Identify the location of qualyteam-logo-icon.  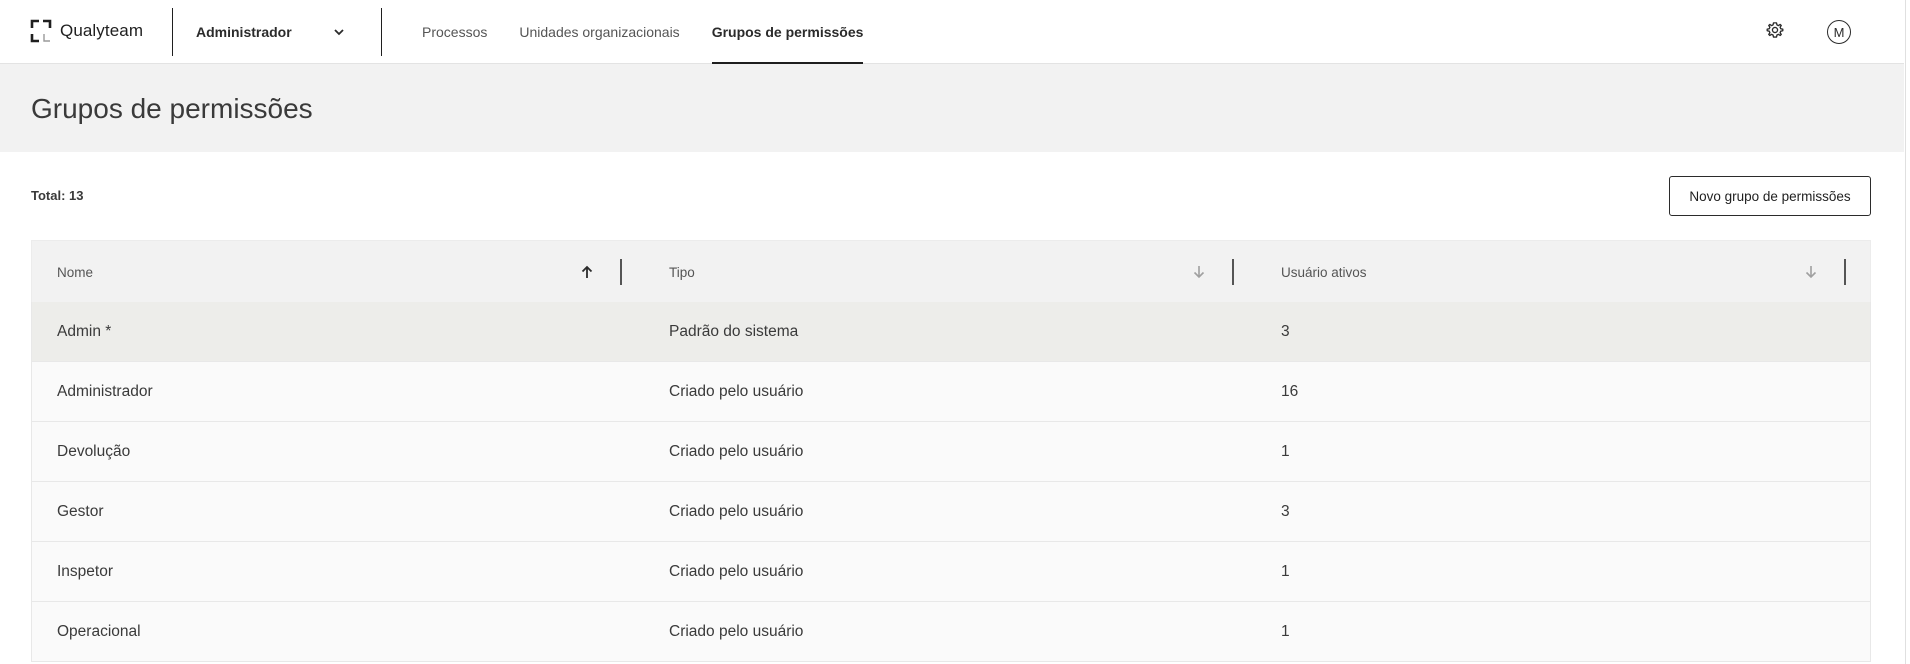
(41, 31).